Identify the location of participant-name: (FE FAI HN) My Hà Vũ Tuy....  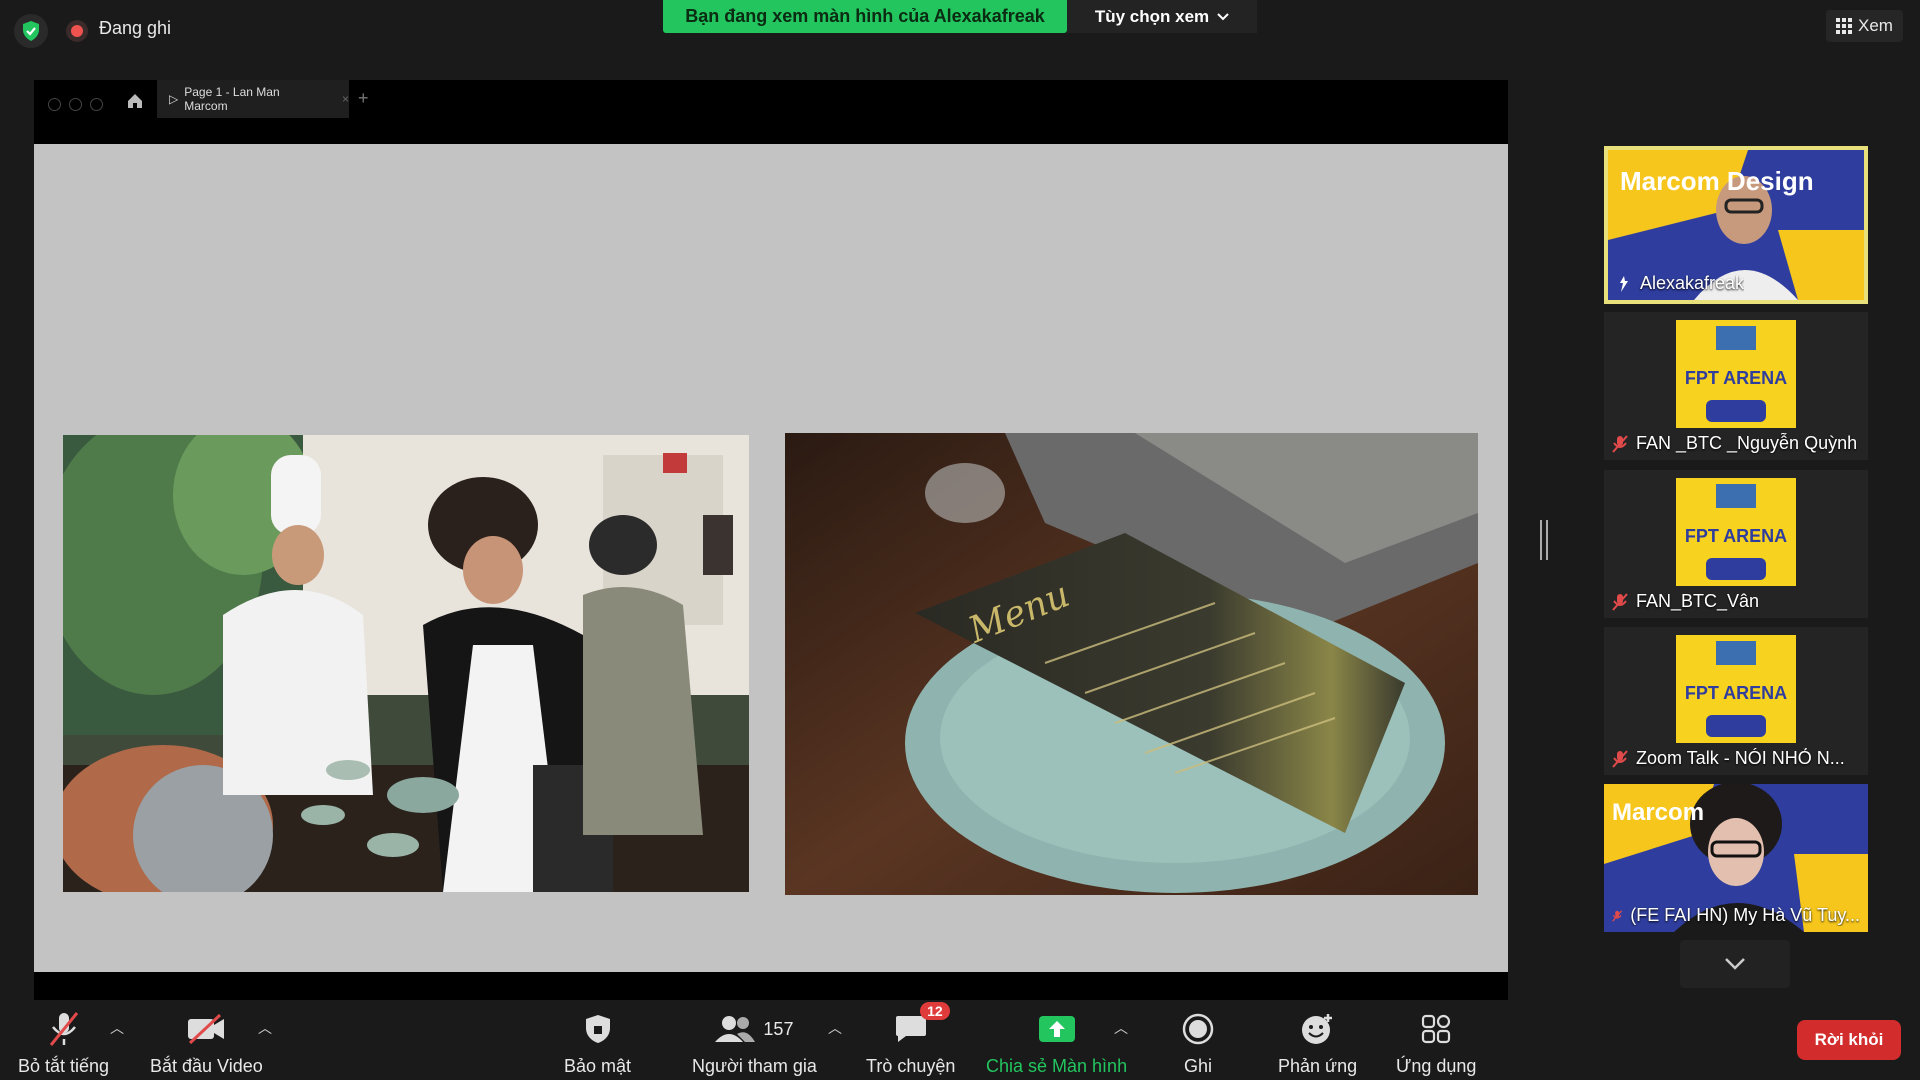
(1745, 915).